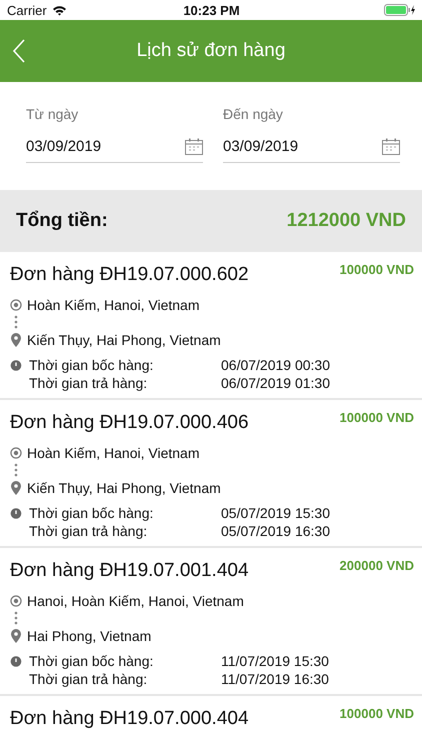 The image size is (422, 750). I want to click on wifi-icon, so click(59, 10).